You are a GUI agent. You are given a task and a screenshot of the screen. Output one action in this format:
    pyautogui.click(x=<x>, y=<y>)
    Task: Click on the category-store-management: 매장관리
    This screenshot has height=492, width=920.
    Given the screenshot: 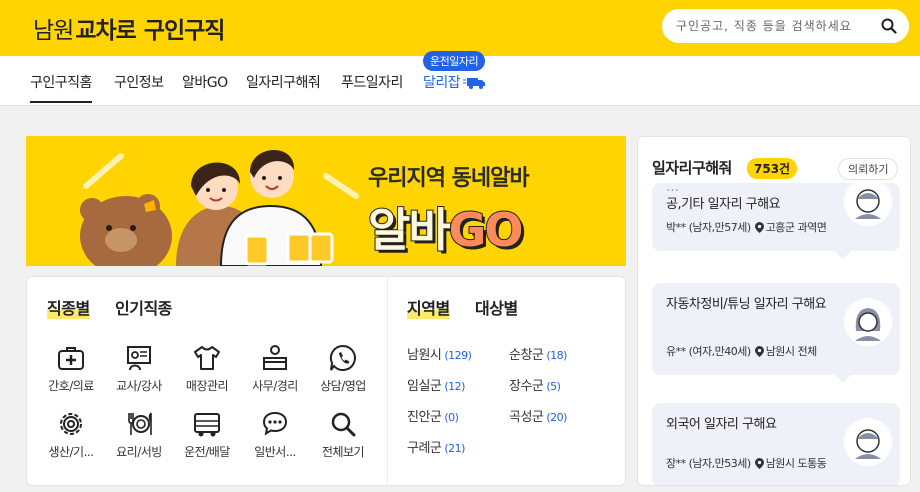 What is the action you would take?
    pyautogui.click(x=207, y=368)
    